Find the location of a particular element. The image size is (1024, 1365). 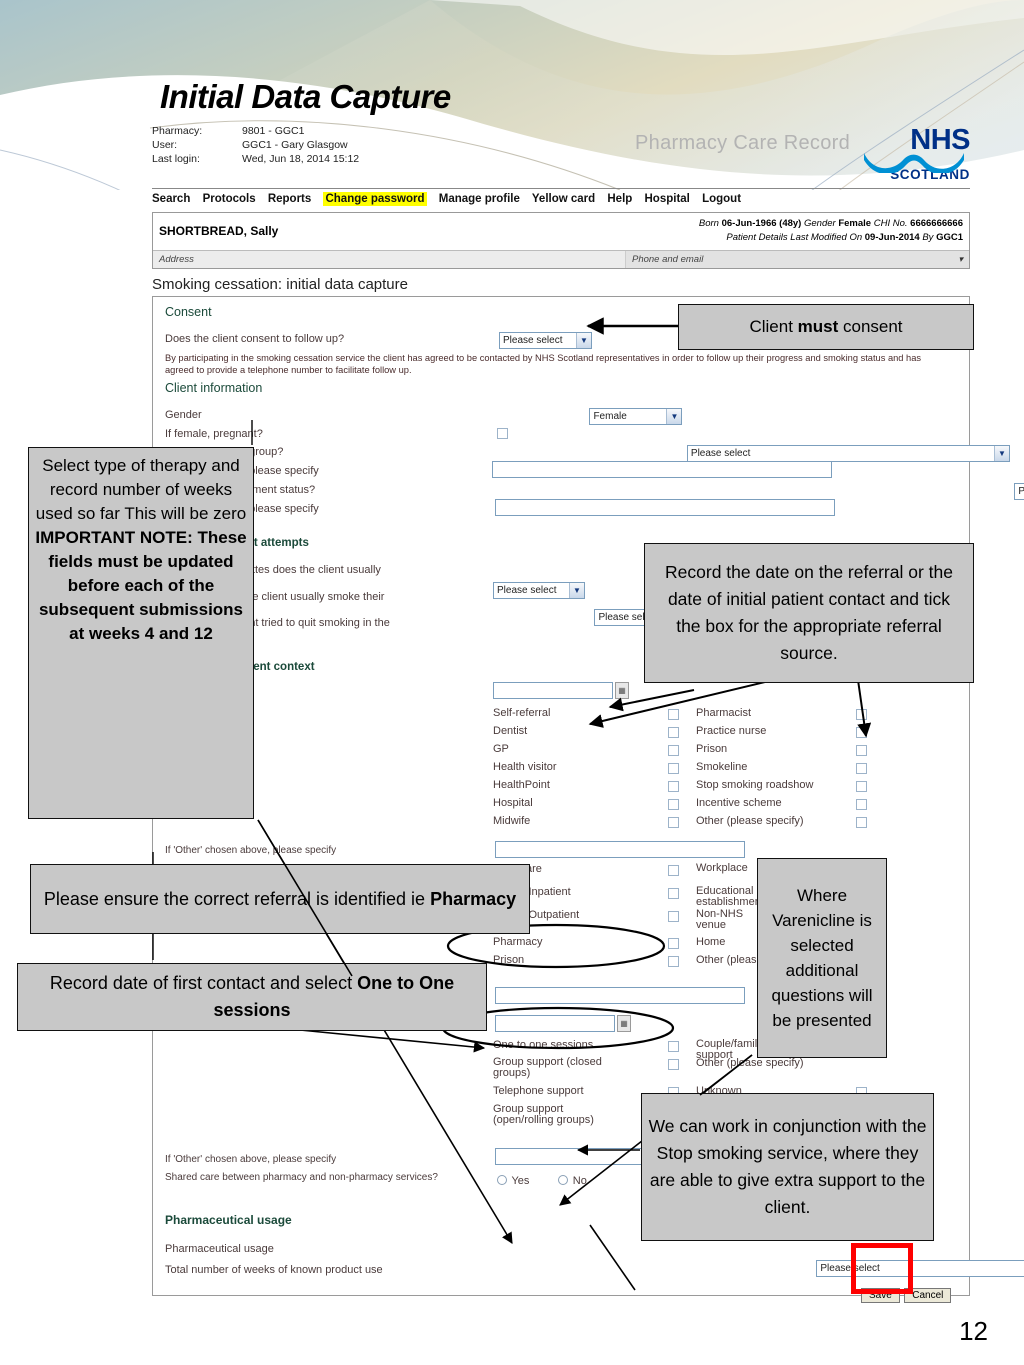

ethnic-other-input is located at coordinates (662, 469).